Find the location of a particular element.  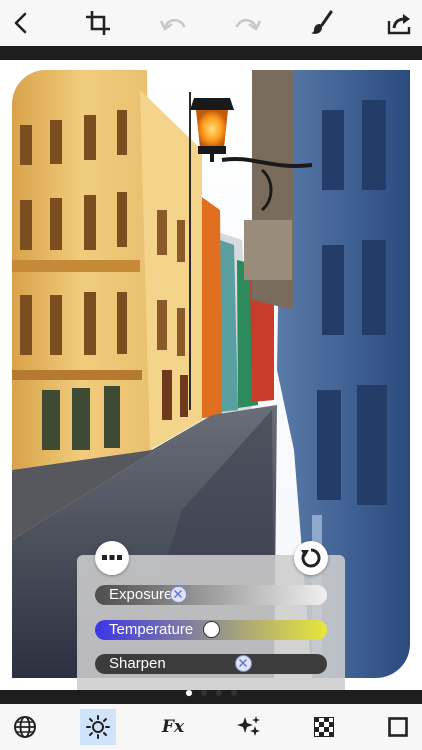

adjustments-panel: Exposure Temperature Sharpen is located at coordinates (211, 623).